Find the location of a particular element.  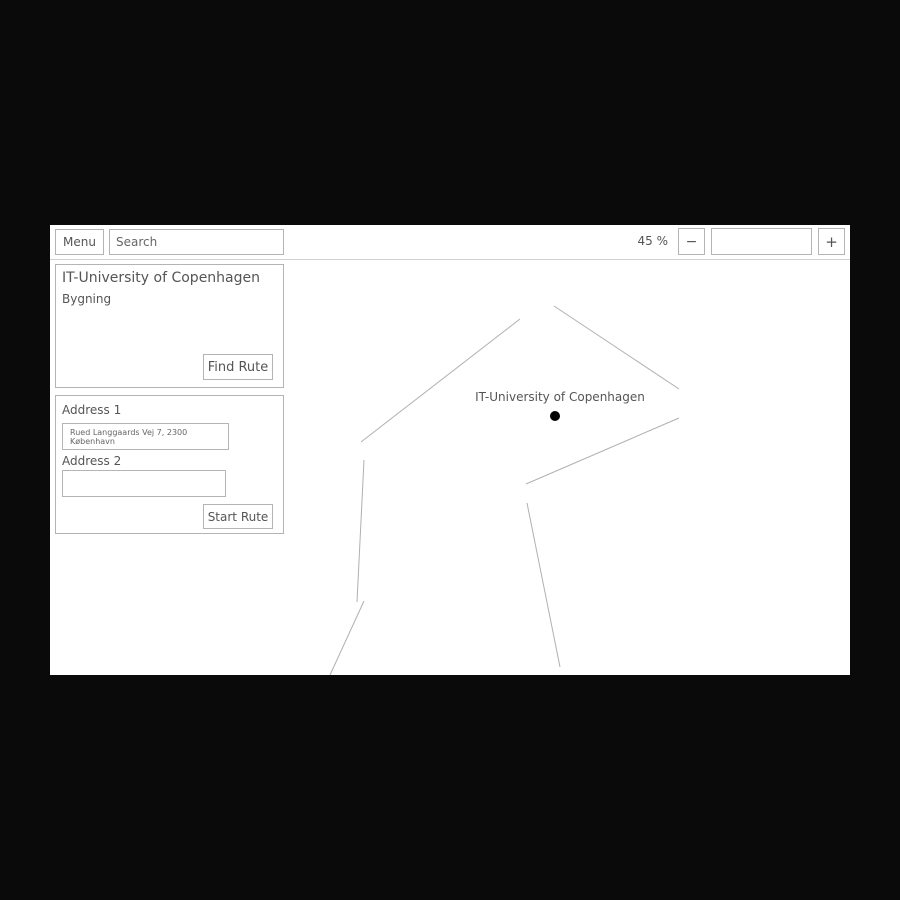

zoom-out-button: − is located at coordinates (691, 241).